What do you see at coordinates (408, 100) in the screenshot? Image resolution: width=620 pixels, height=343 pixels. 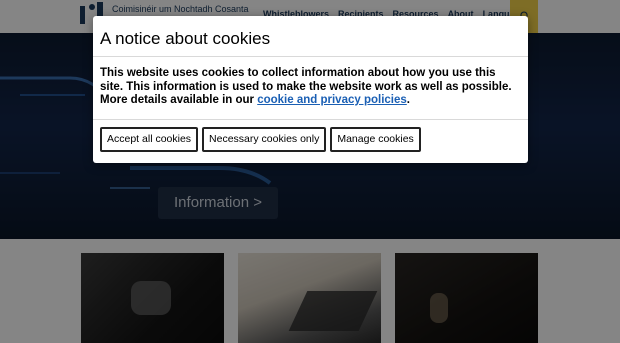 I see `dialog-text-suffix: .` at bounding box center [408, 100].